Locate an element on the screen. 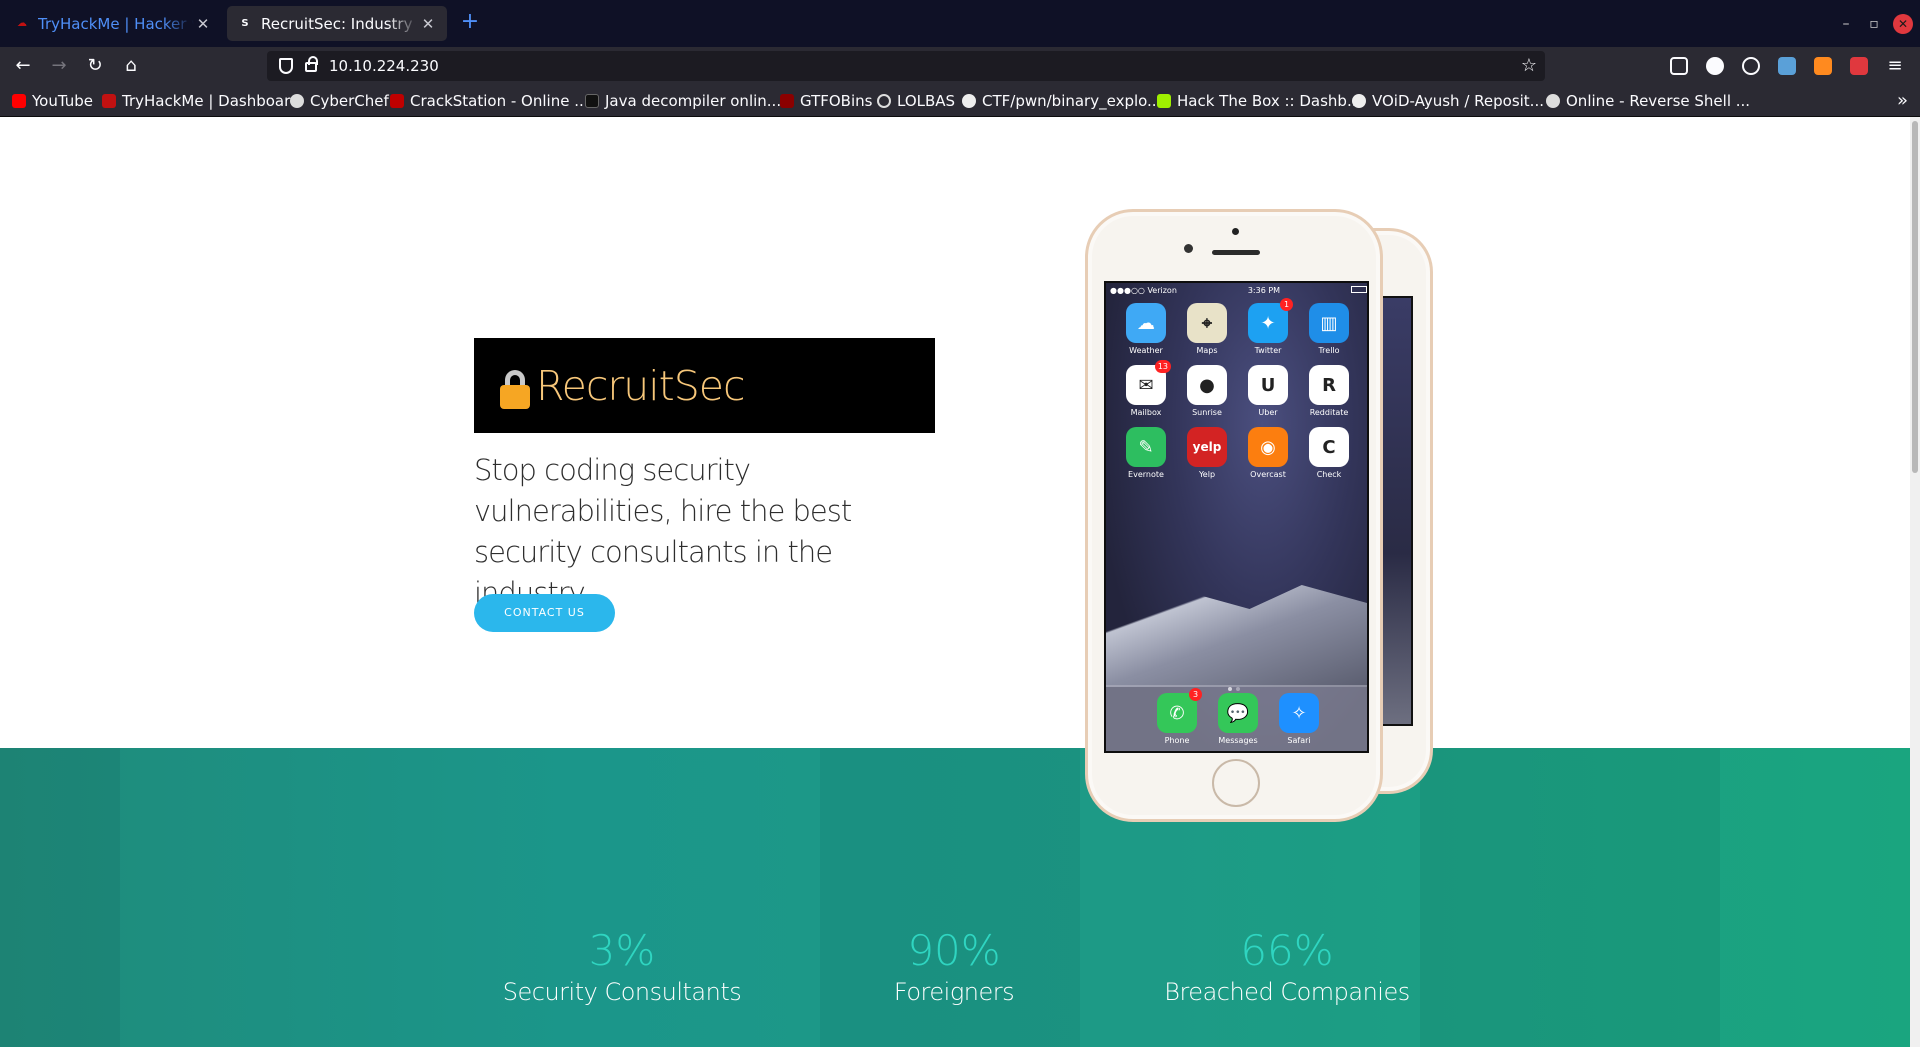 The image size is (1920, 1047). back-icon: ← is located at coordinates (23, 66).